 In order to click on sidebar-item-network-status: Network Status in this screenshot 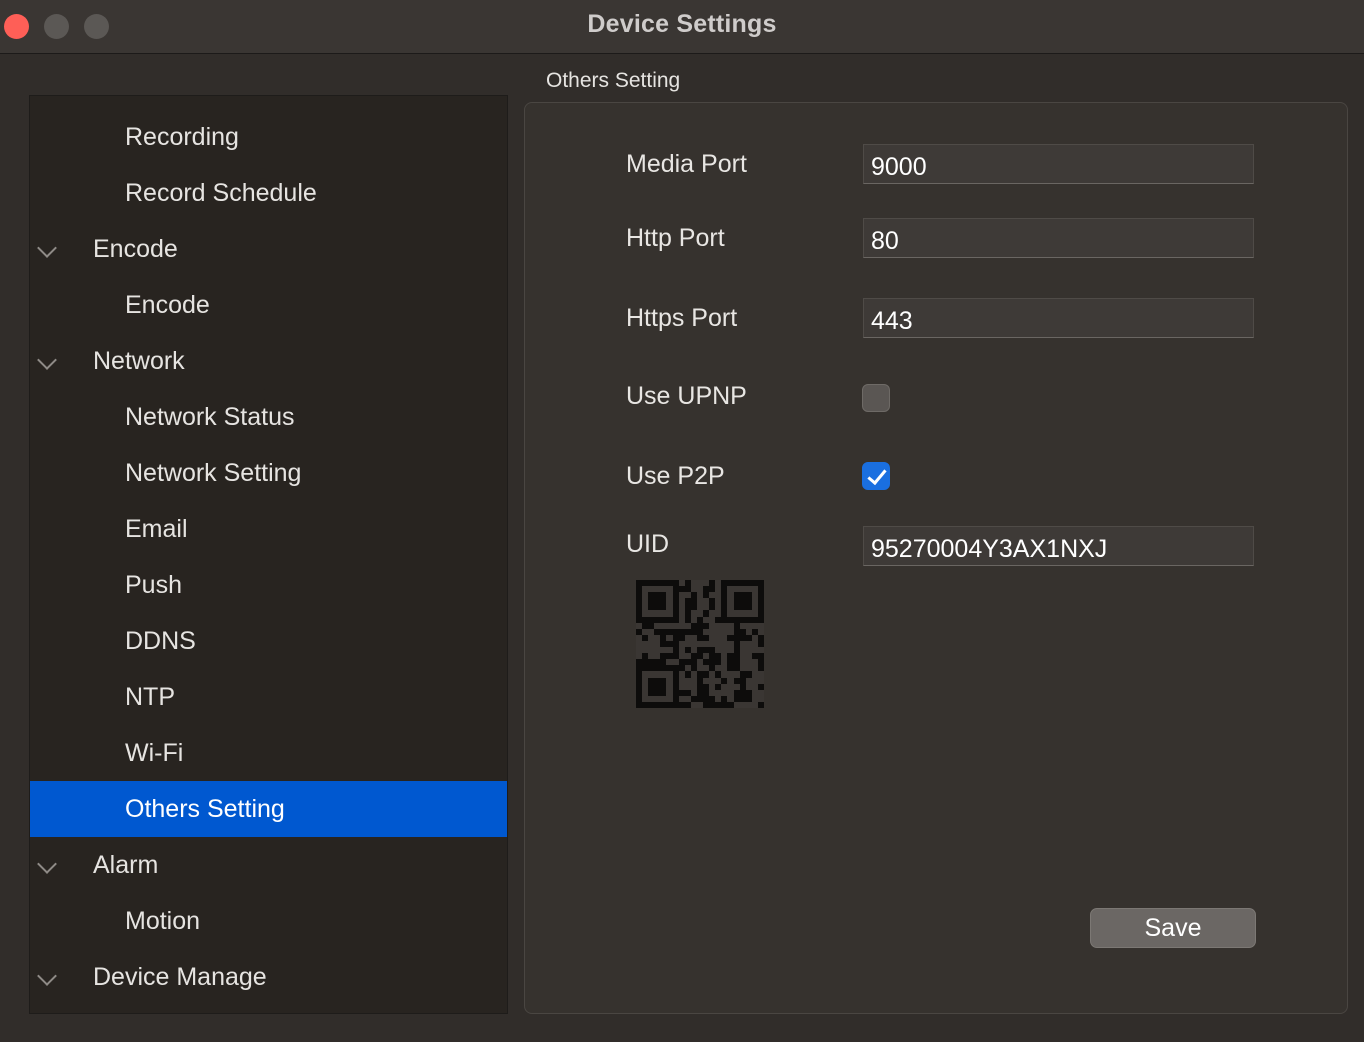, I will do `click(268, 417)`.